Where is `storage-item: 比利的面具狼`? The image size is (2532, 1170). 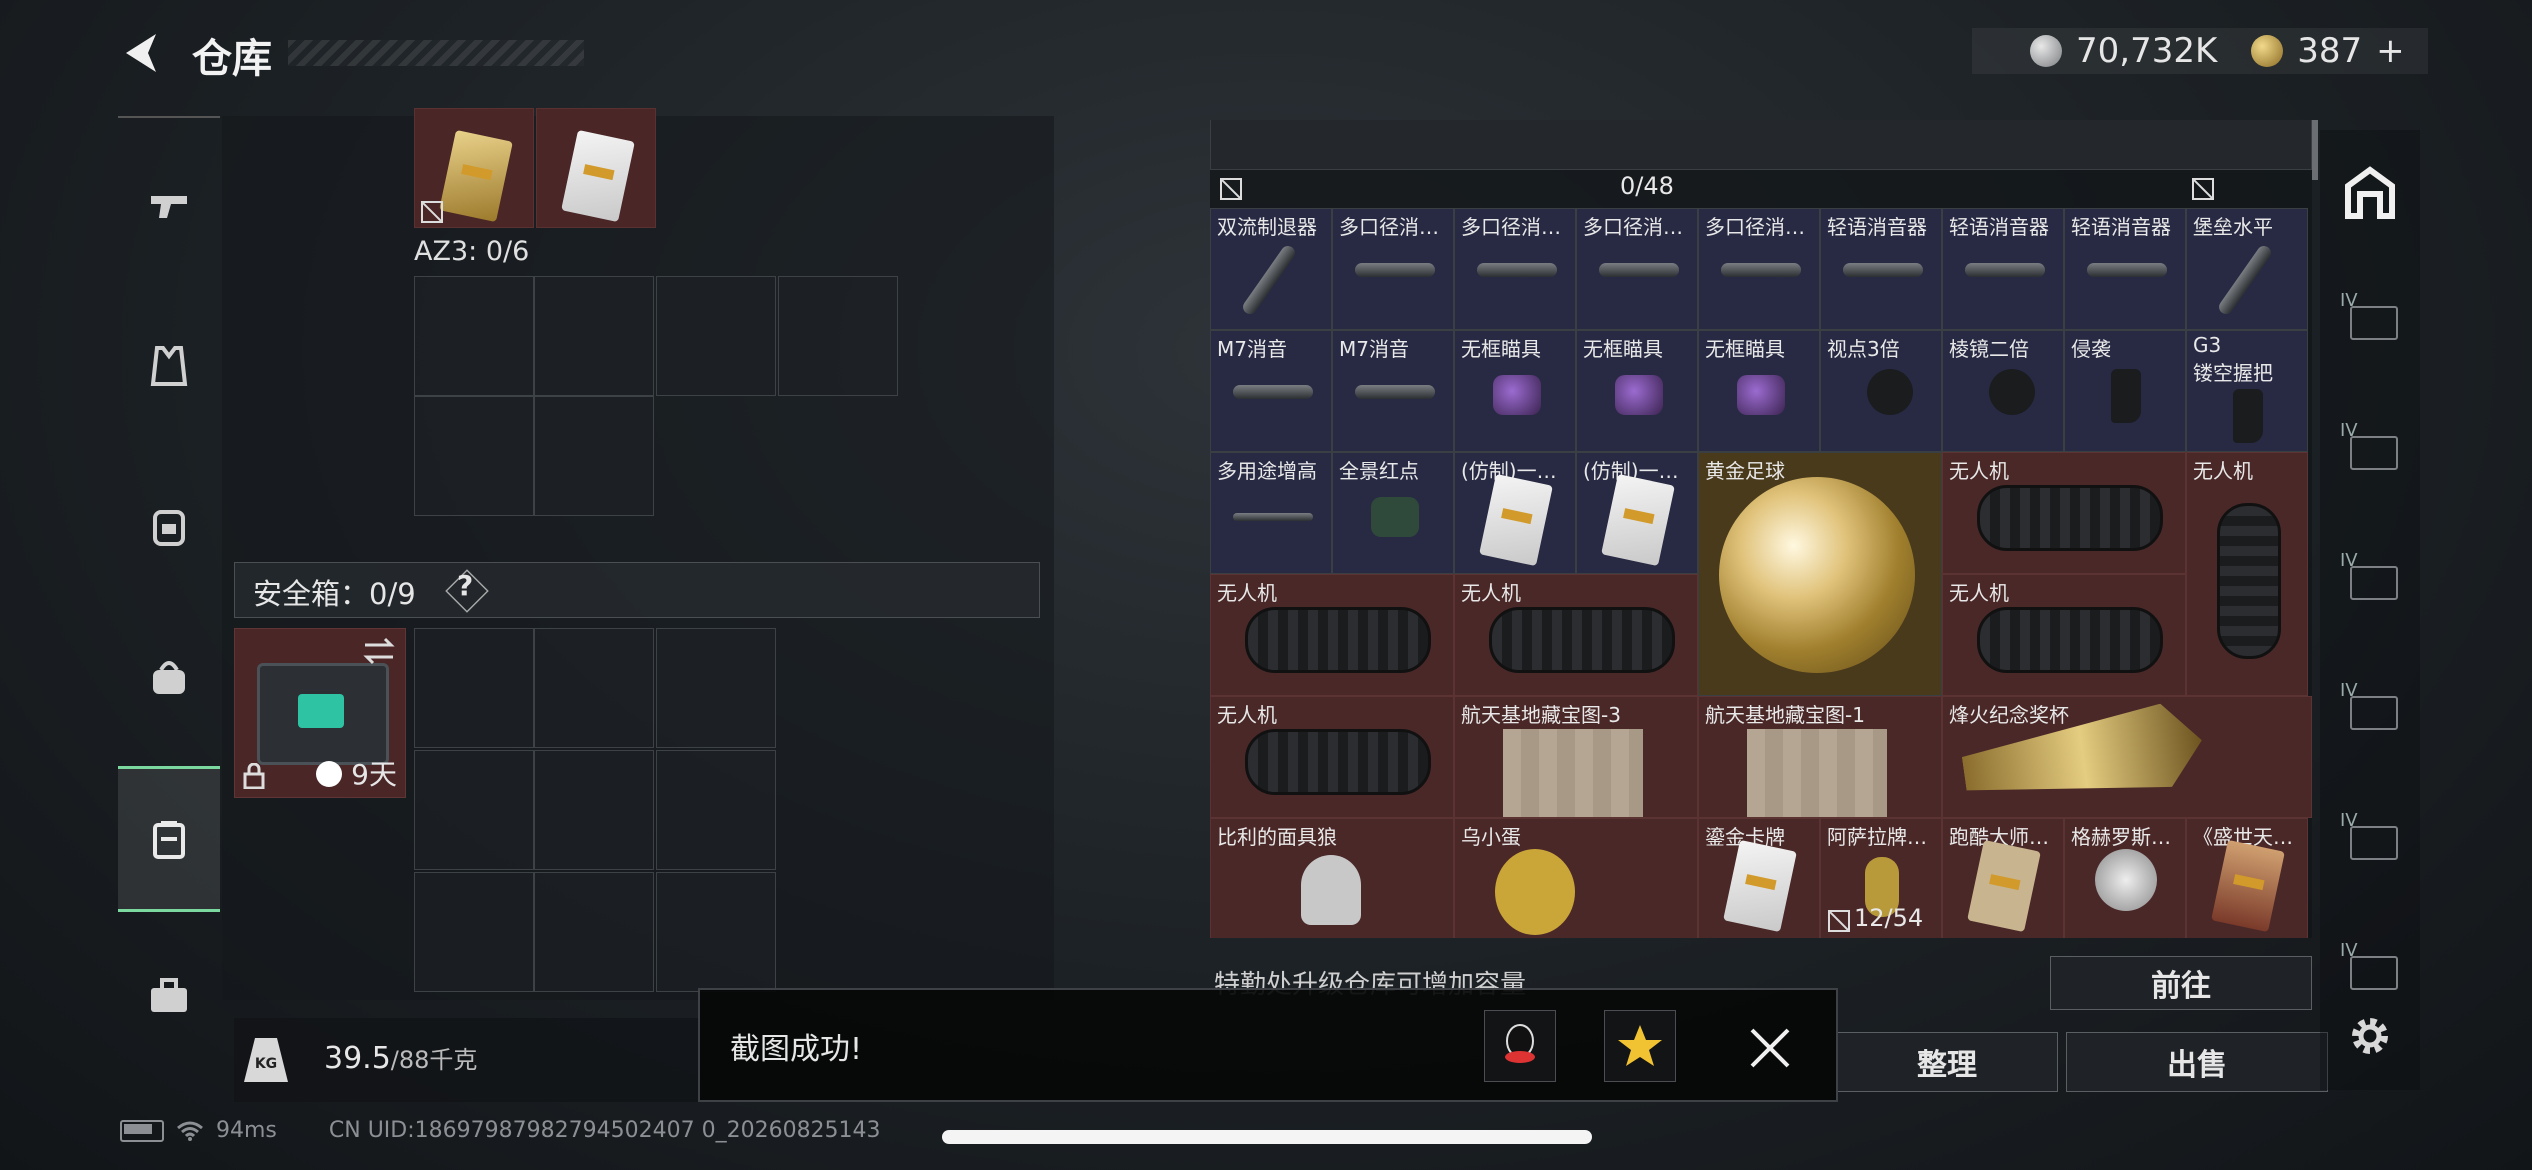
storage-item: 比利的面具狼 is located at coordinates (1332, 878).